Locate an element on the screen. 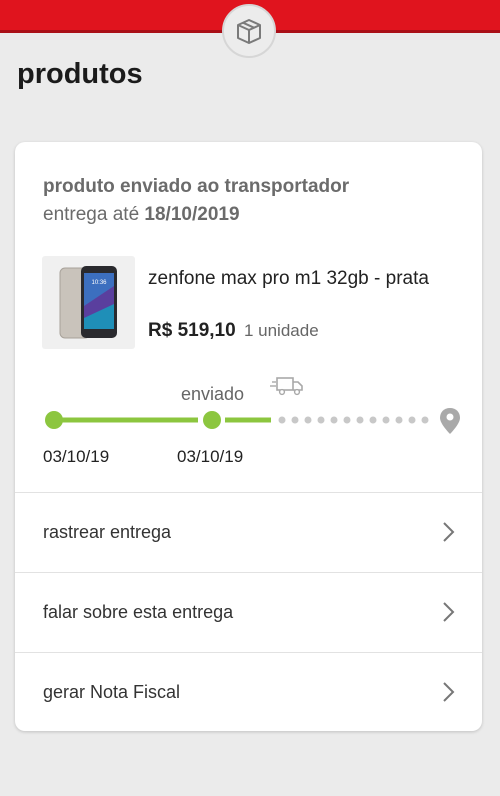 The image size is (500, 796). truck-icon is located at coordinates (286, 386).